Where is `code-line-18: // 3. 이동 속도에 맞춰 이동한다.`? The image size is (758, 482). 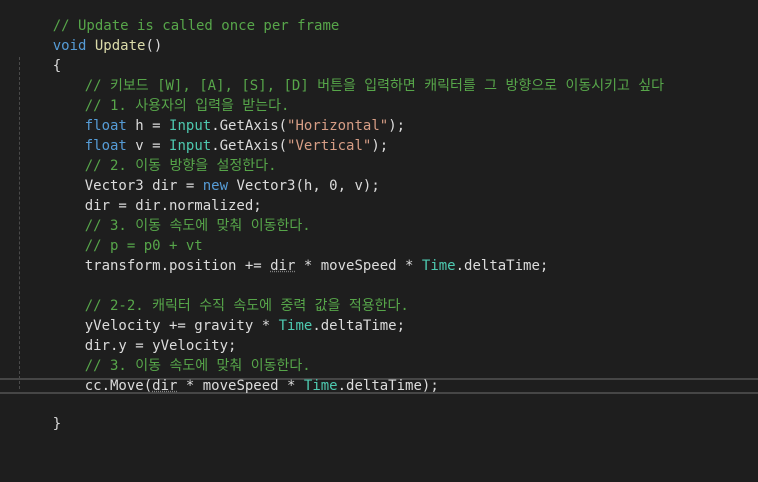
code-line-18: // 3. 이동 속도에 맞춰 이동한다. is located at coordinates (379, 355).